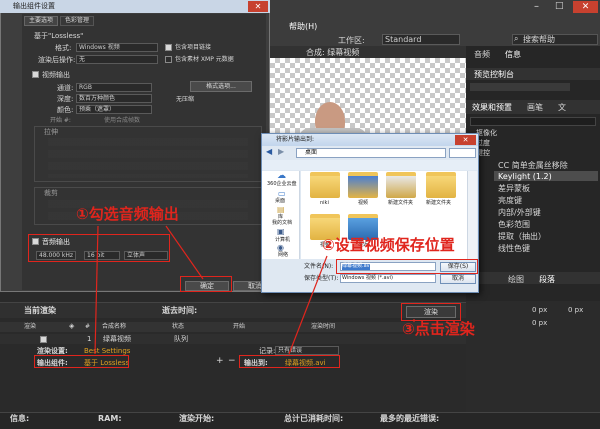 This screenshot has width=600, height=429. I want to click on effects-item: Keylight (1.2), so click(525, 177).